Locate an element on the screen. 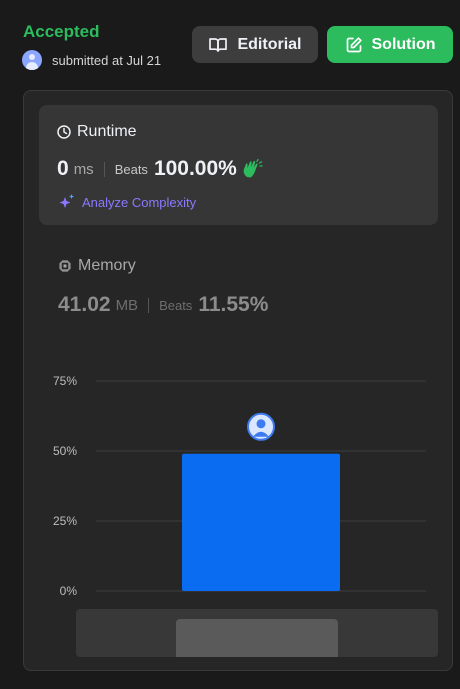 The image size is (460, 689). y-tick-label: 25% is located at coordinates (65, 521).